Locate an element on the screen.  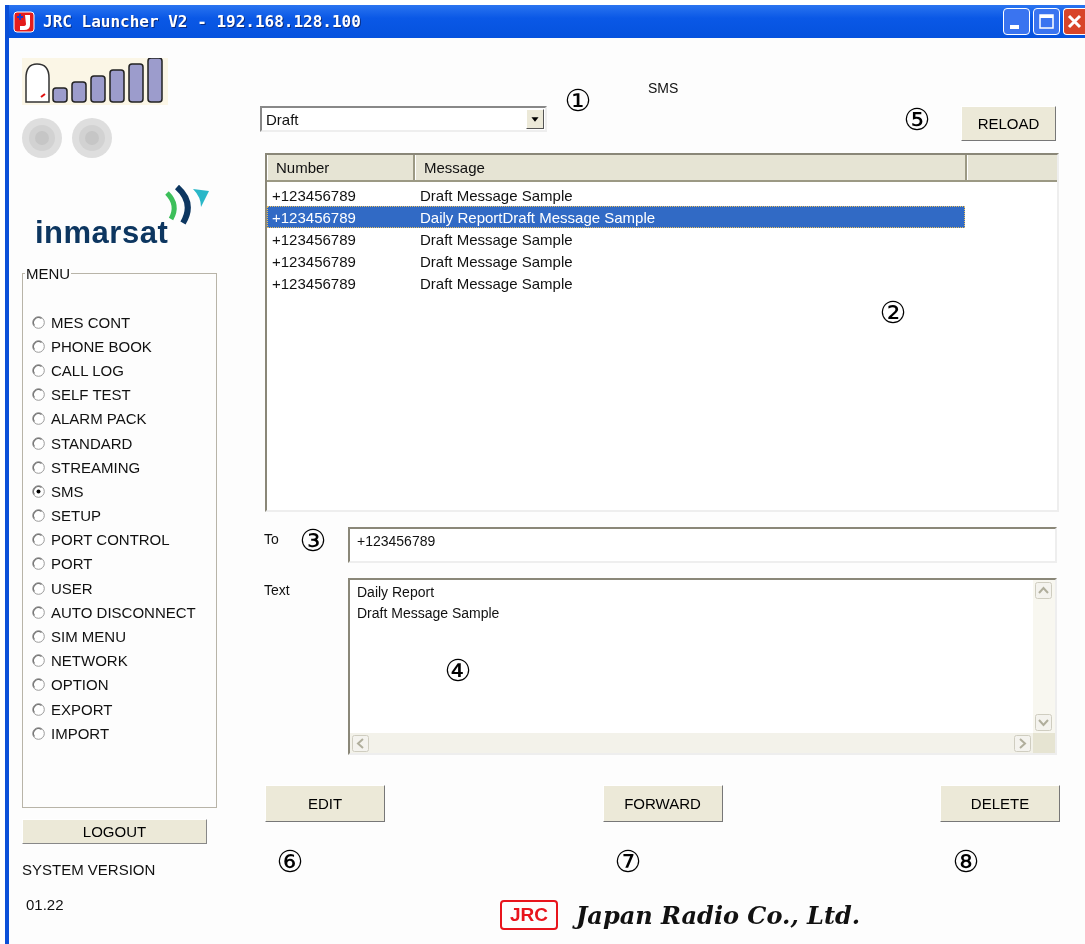
column-header: Number is located at coordinates (341, 167).